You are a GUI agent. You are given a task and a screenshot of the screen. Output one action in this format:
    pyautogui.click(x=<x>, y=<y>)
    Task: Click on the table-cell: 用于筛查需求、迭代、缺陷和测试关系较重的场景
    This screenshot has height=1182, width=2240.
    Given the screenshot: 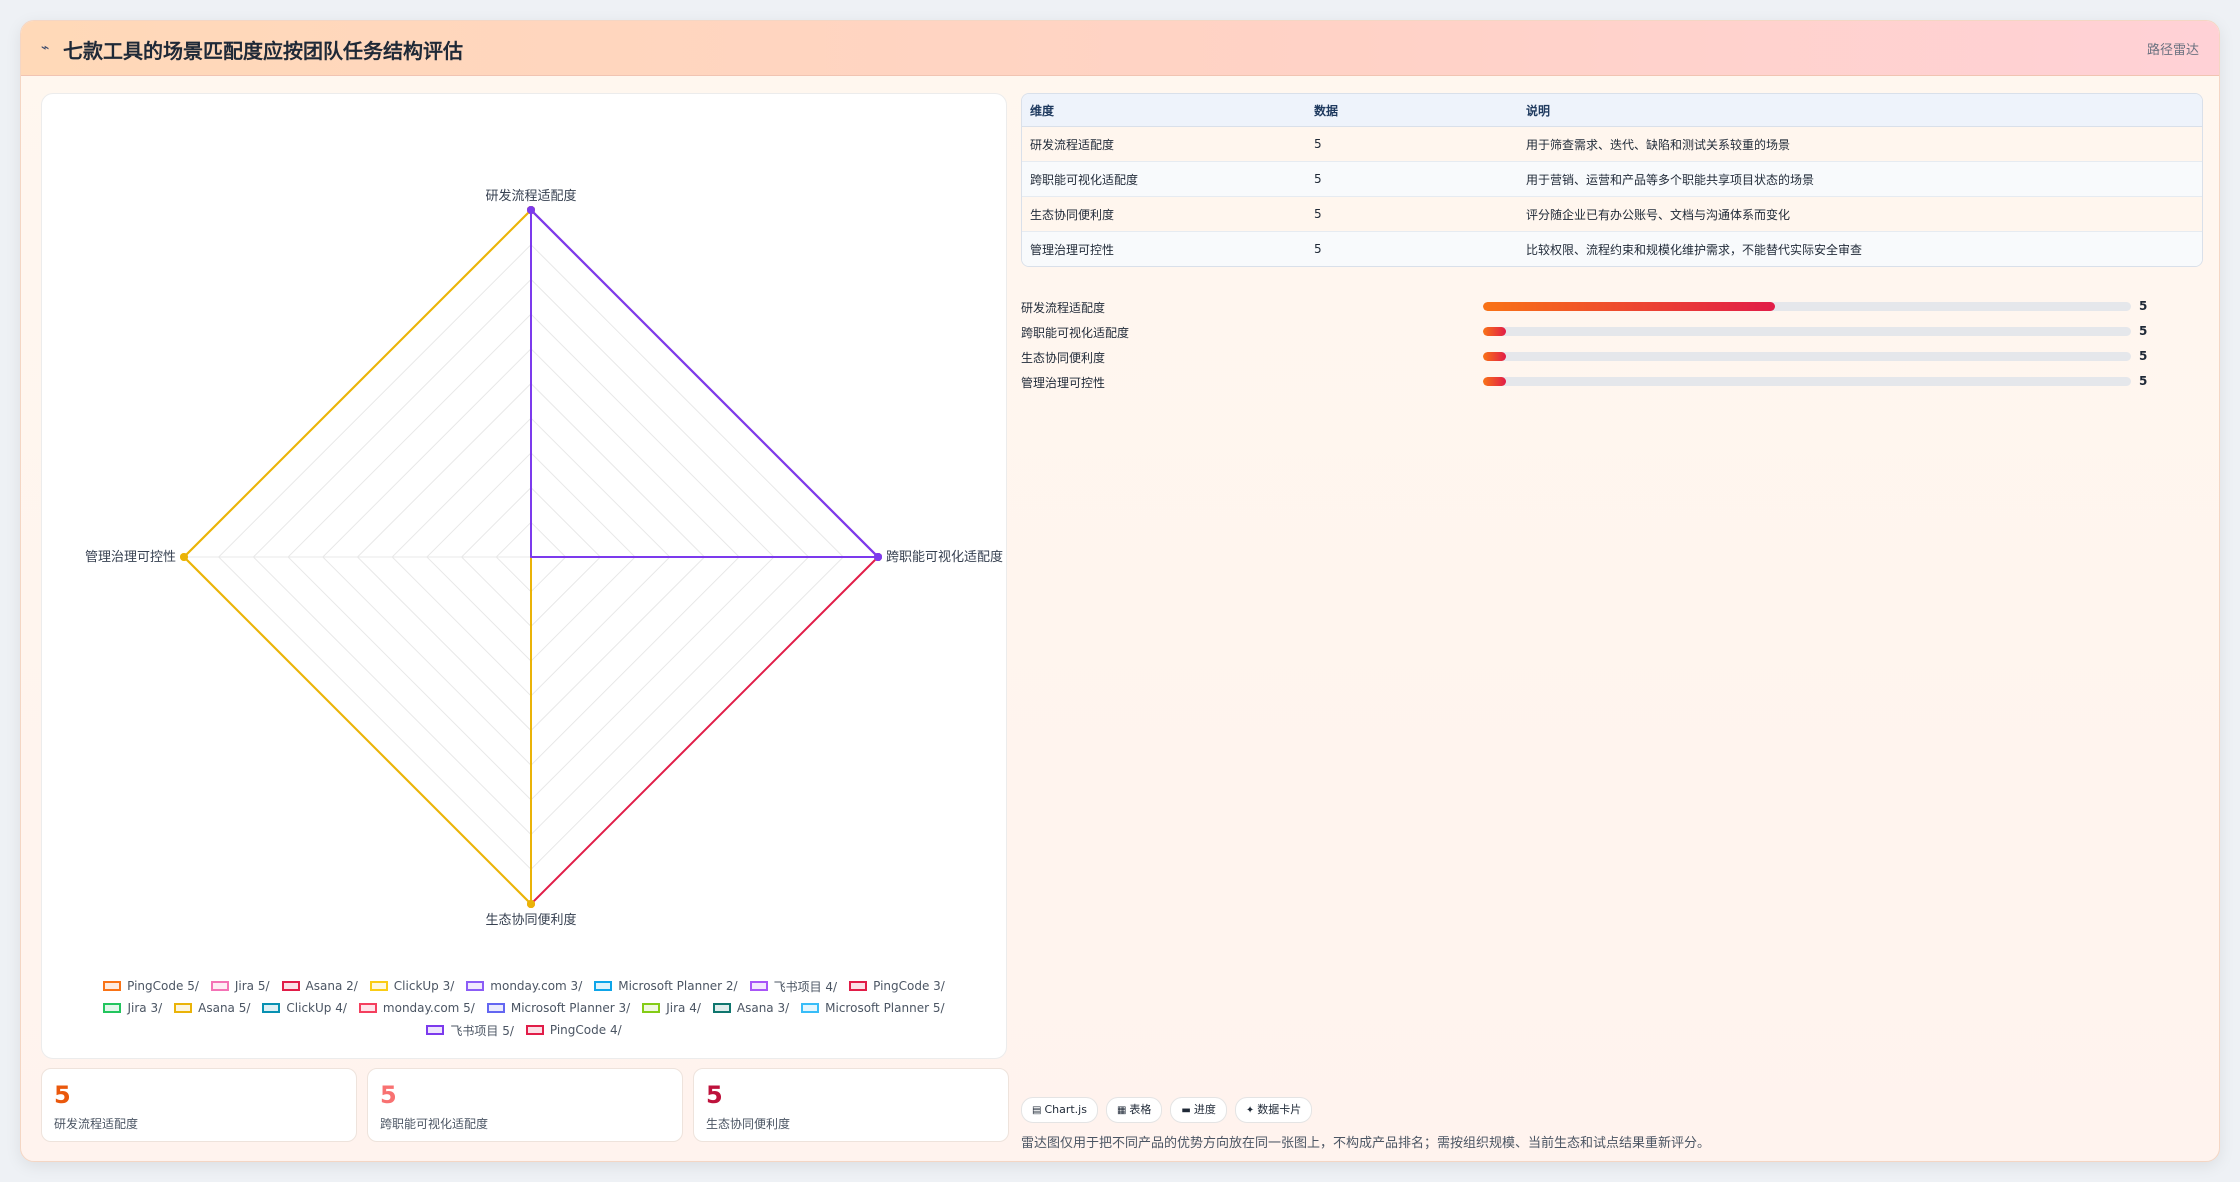 What is the action you would take?
    pyautogui.click(x=1860, y=144)
    